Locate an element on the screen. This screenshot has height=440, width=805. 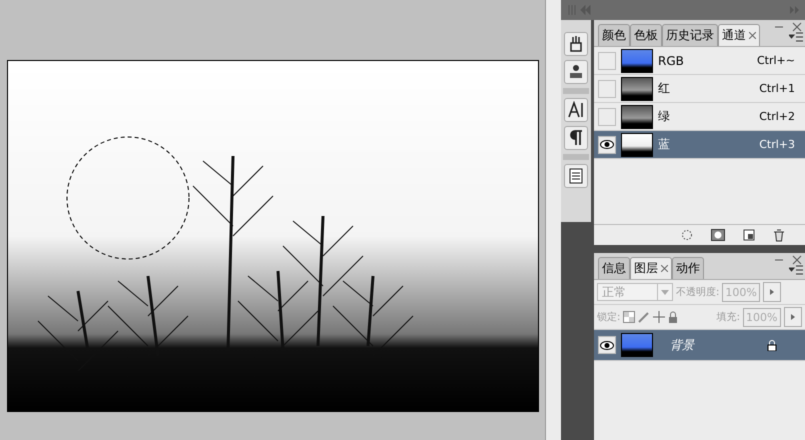
caret-icon is located at coordinates (665, 292).